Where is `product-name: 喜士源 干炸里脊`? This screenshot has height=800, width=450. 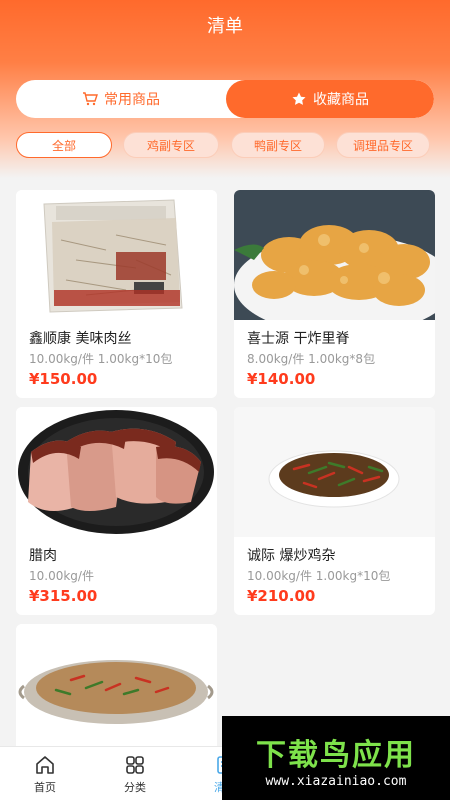
product-name: 喜士源 干炸里脊 is located at coordinates (298, 339).